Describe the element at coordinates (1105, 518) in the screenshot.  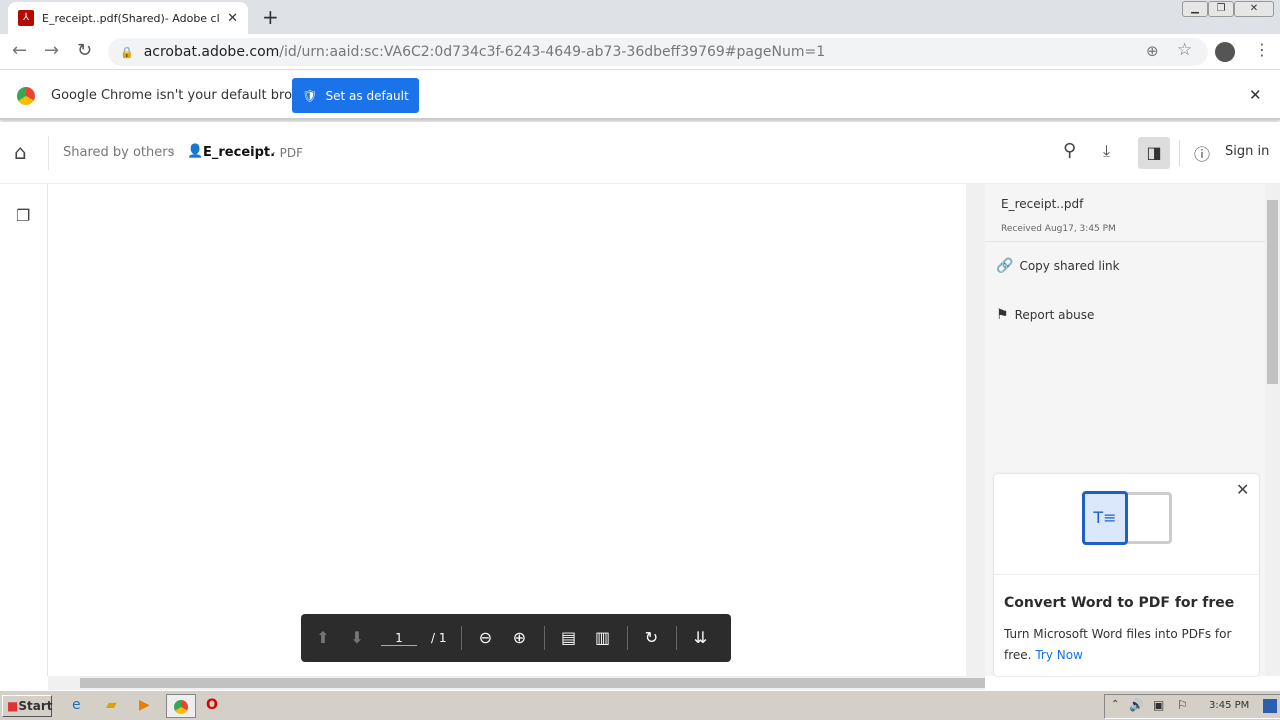
I see `word-doc-icon: T≡` at that location.